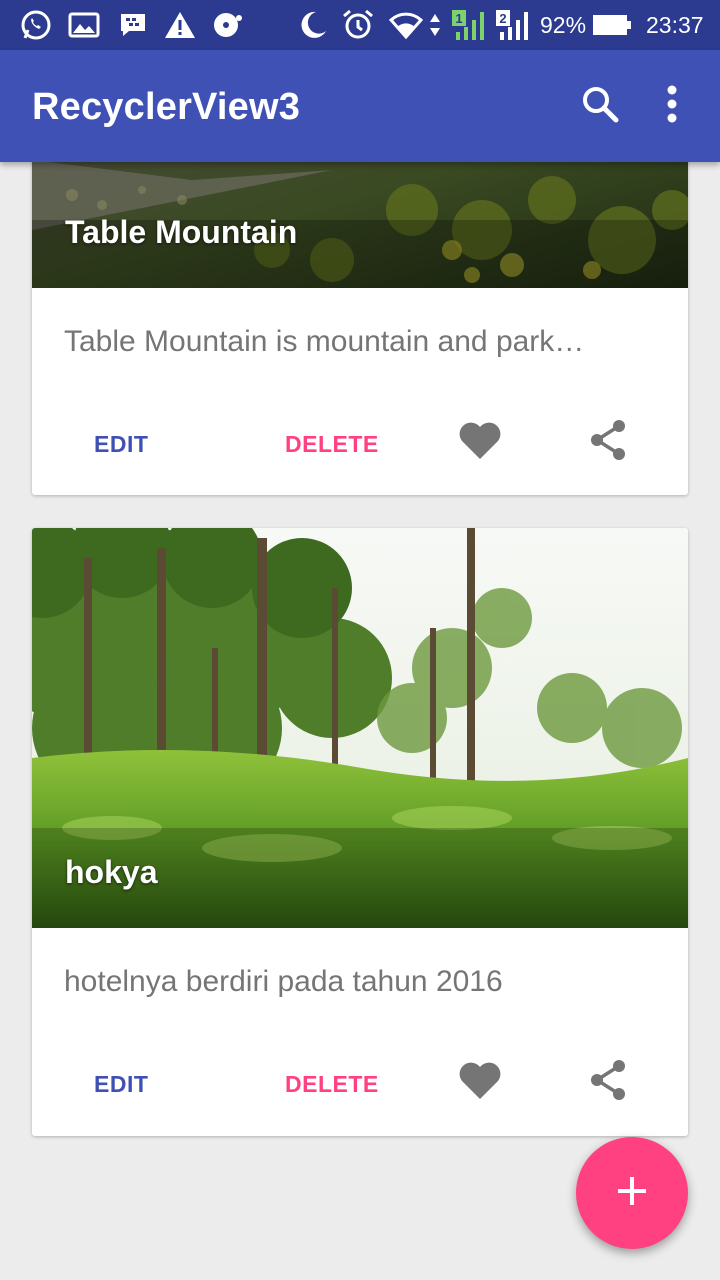 This screenshot has width=720, height=1280. Describe the element at coordinates (36, 25) in the screenshot. I see `whatsapp-icon` at that location.